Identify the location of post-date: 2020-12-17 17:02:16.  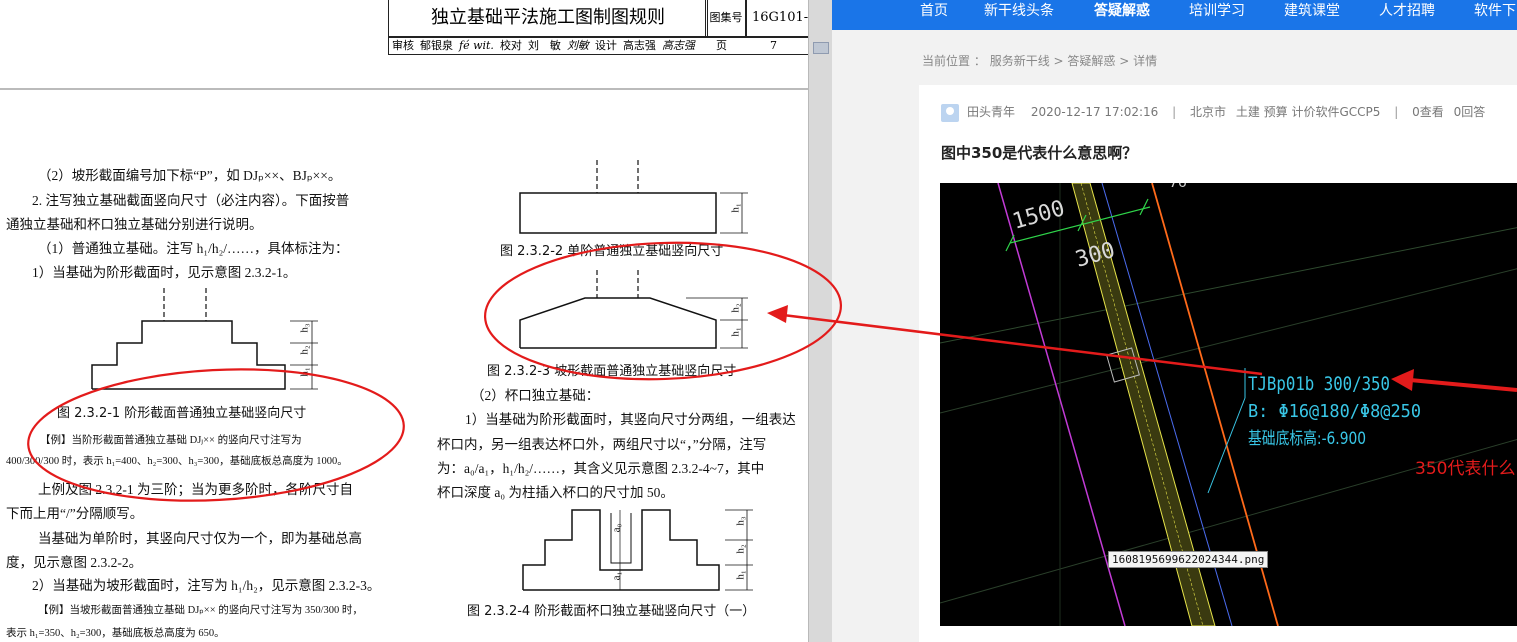
(1094, 112).